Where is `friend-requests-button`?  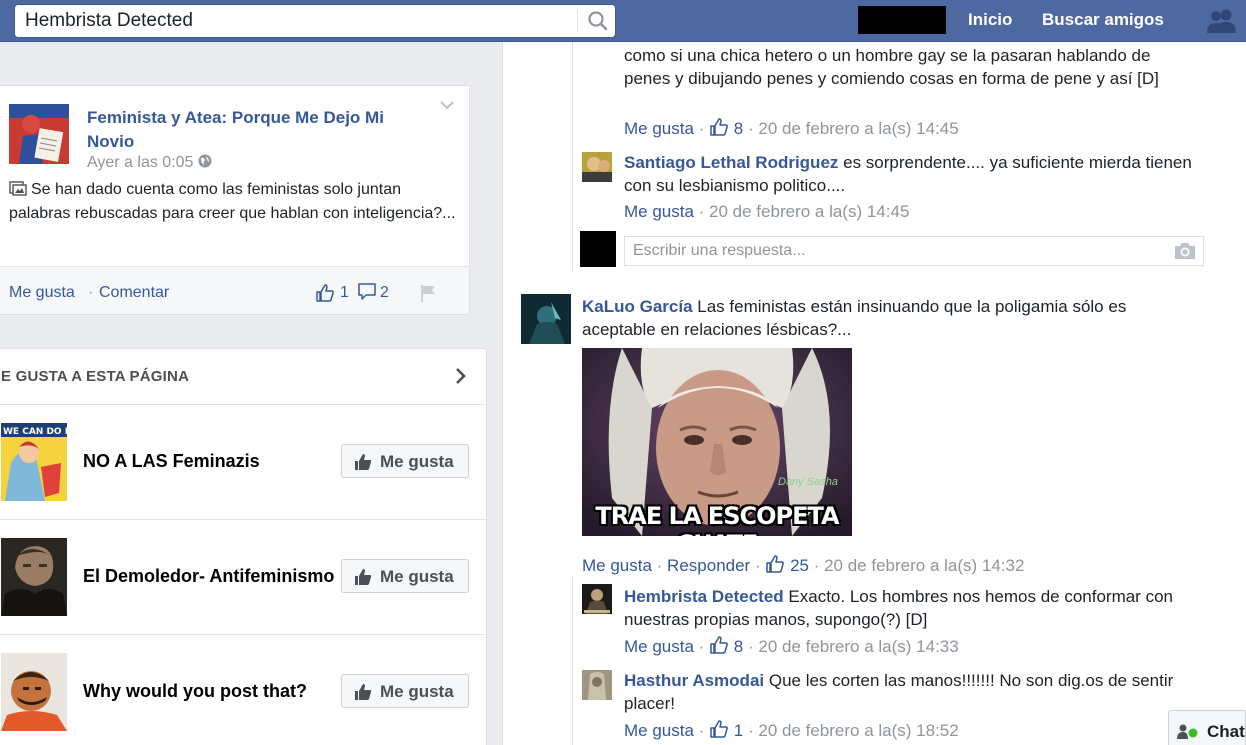 friend-requests-button is located at coordinates (1222, 21).